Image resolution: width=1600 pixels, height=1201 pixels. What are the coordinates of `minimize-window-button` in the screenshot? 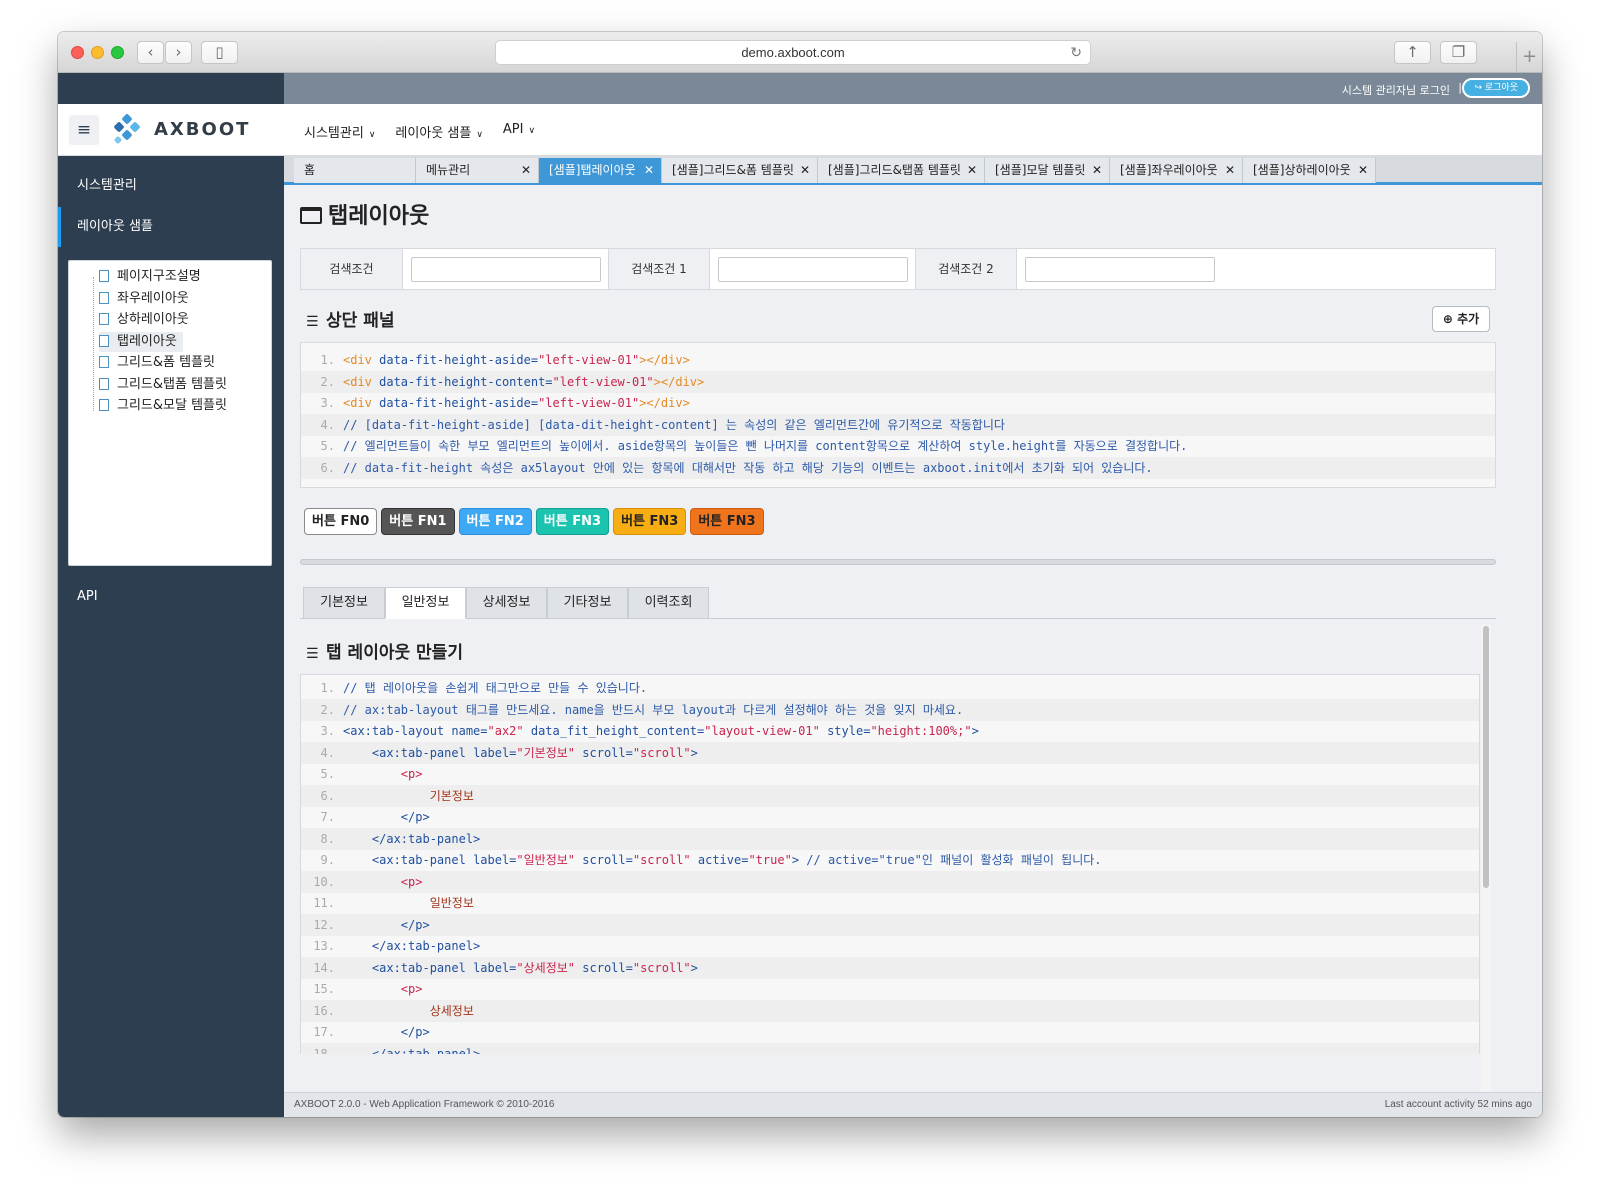 It's located at (97, 52).